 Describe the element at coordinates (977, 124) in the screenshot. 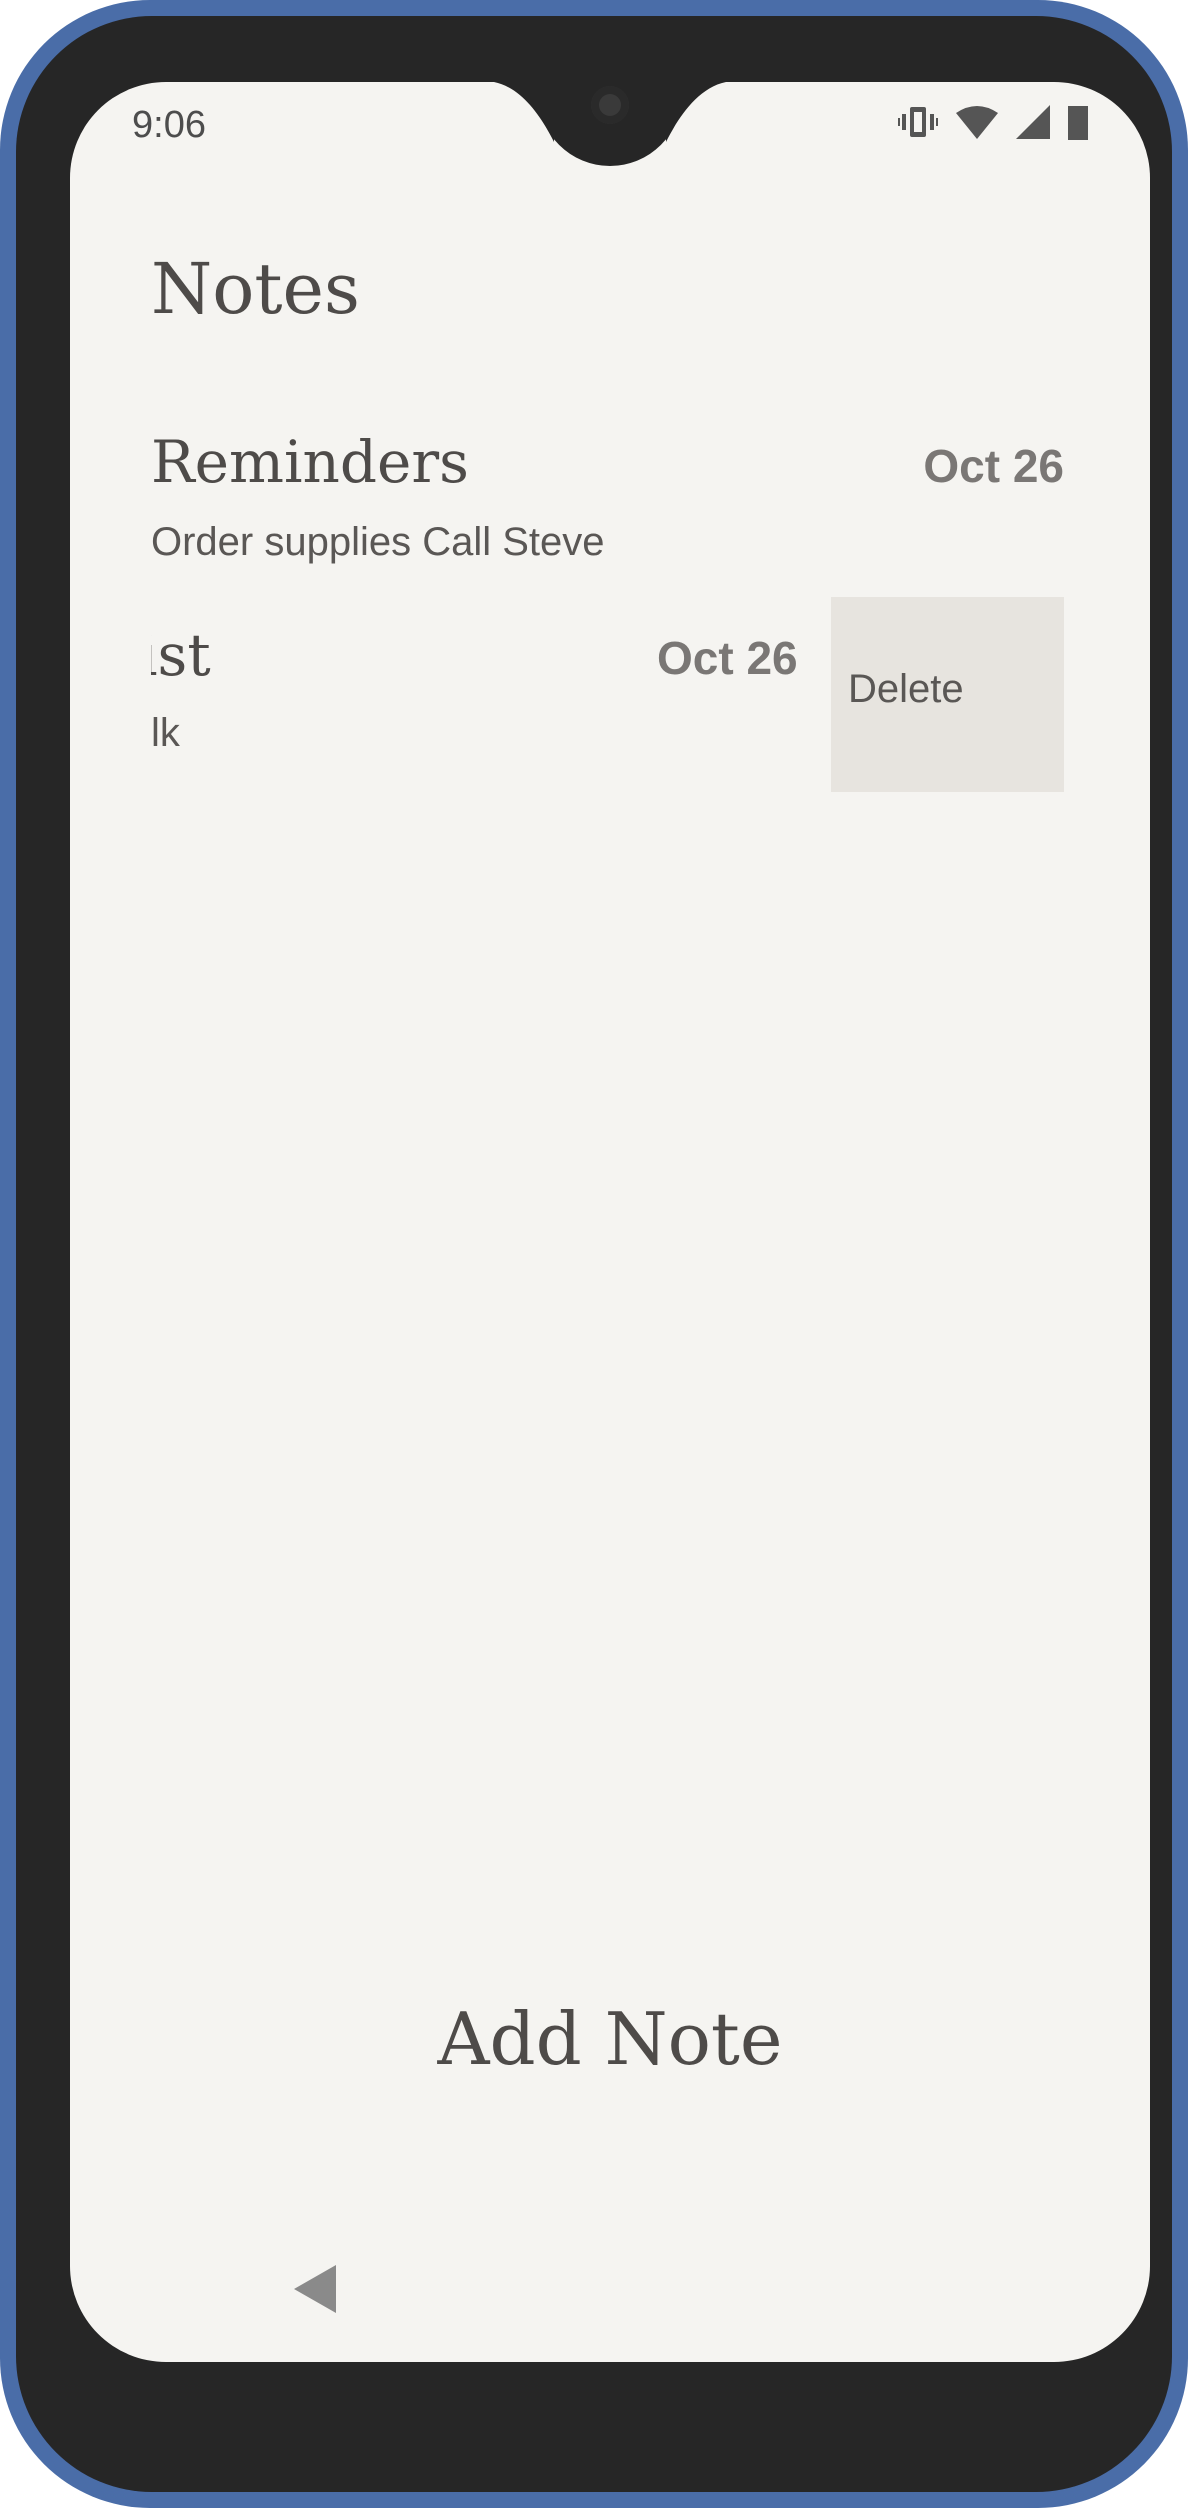

I see `wifi-icon` at that location.